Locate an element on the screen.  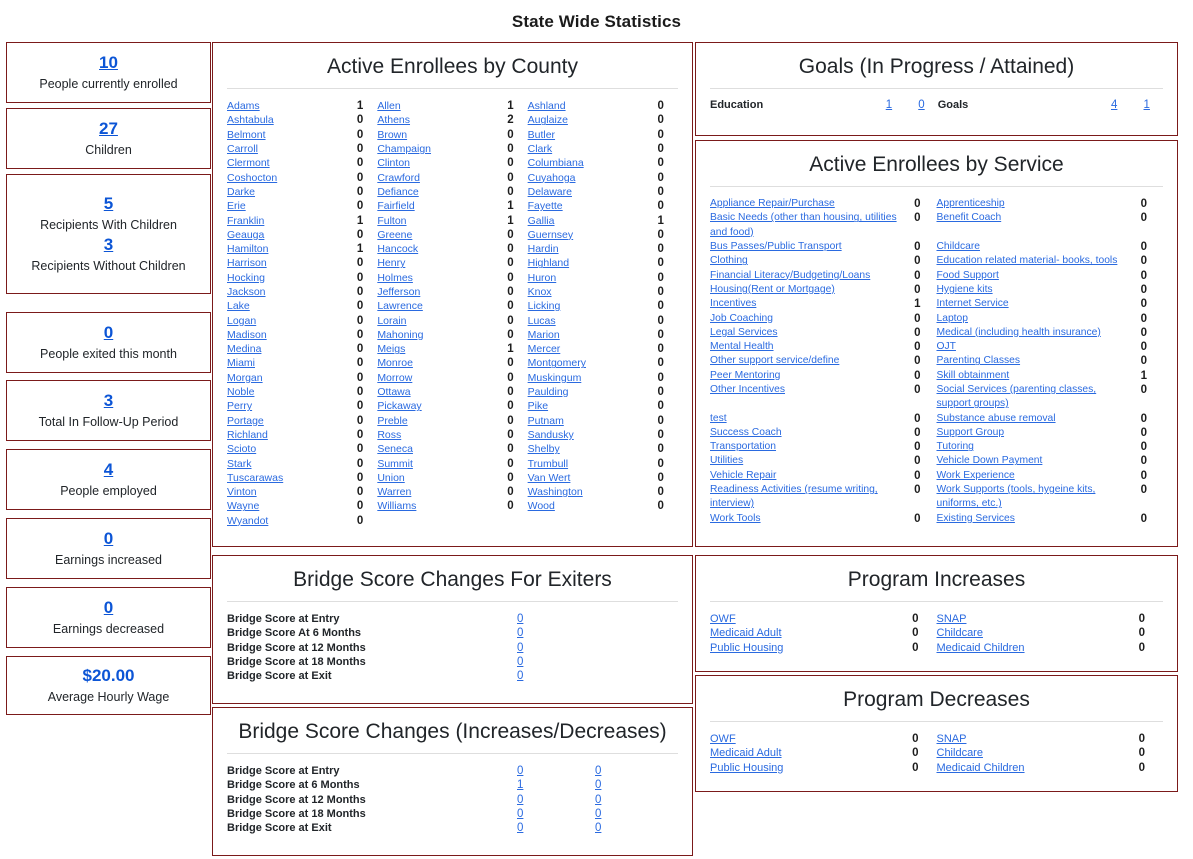
county-link: Darke is located at coordinates (292, 192).